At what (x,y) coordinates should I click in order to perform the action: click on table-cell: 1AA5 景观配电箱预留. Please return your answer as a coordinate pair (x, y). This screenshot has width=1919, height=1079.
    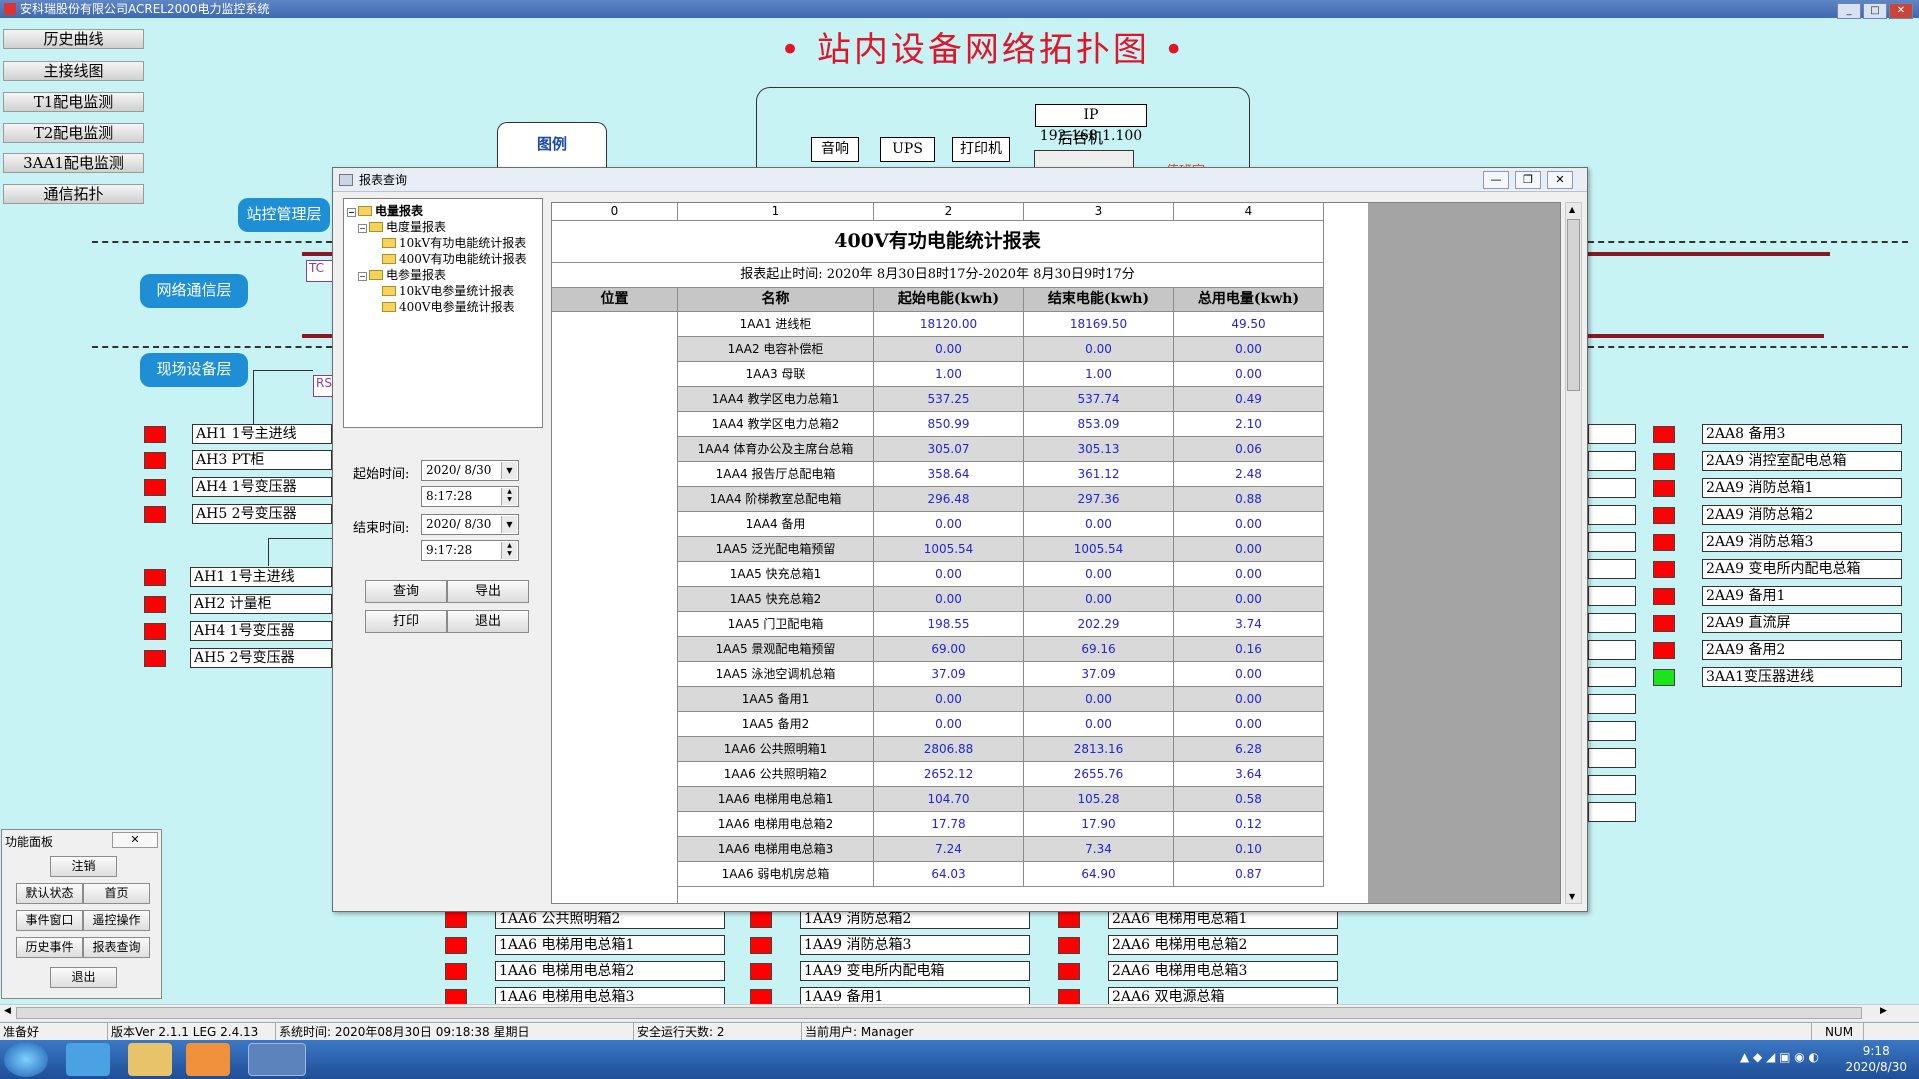
    Looking at the image, I should click on (776, 649).